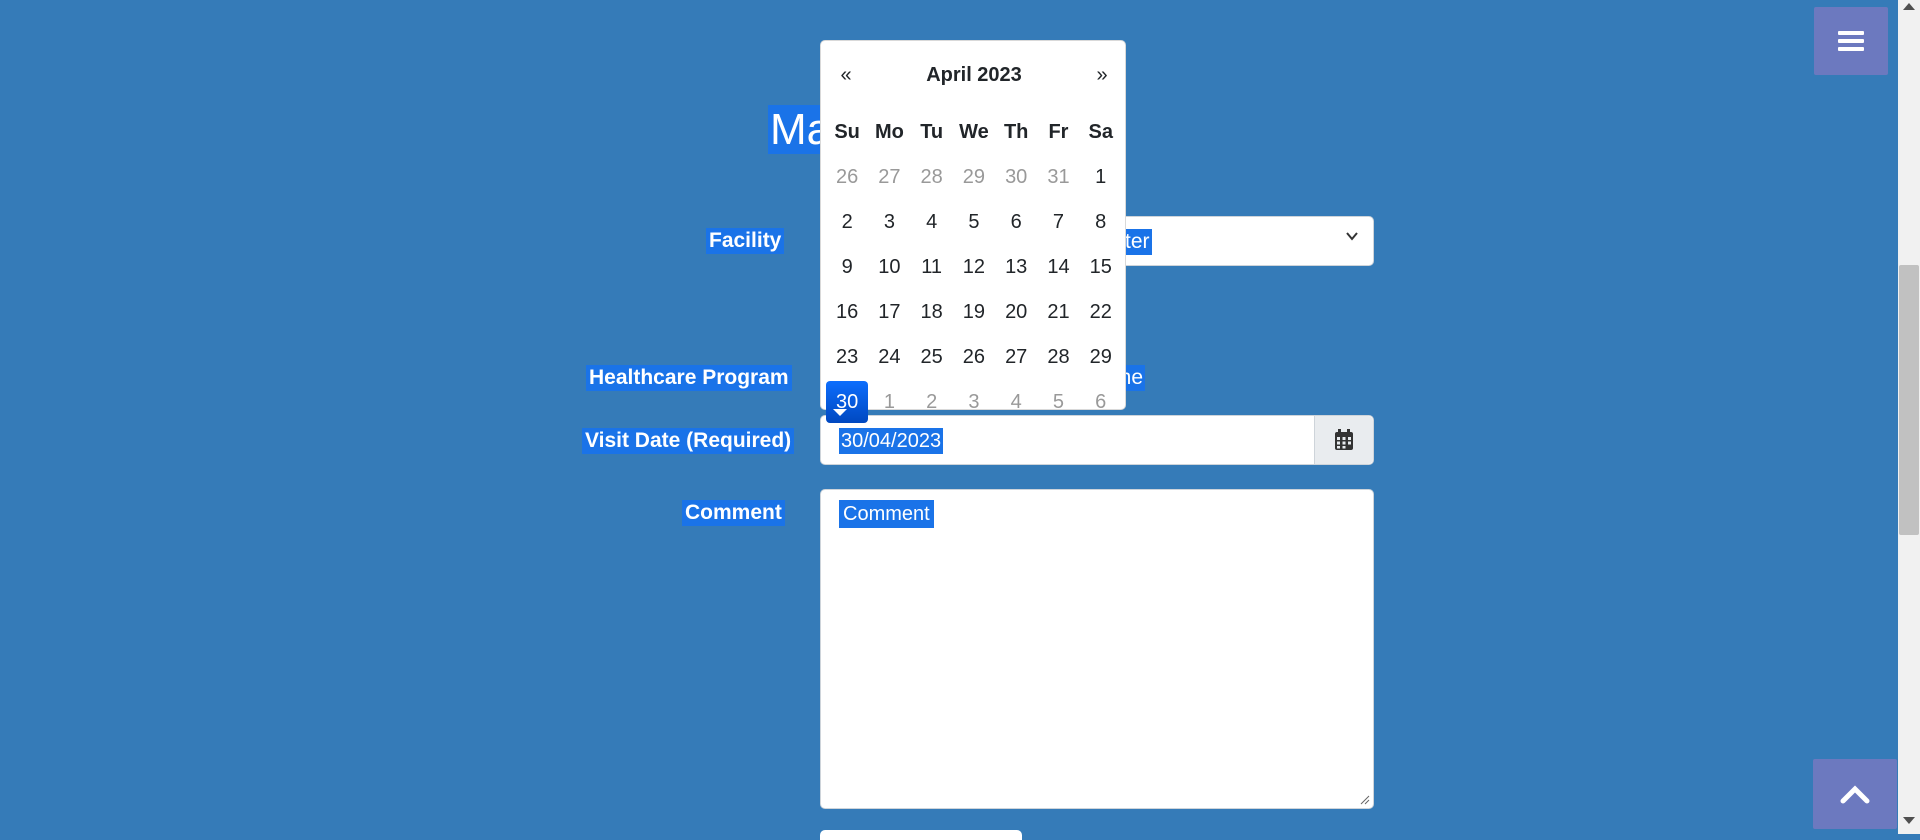 The height and width of the screenshot is (840, 1920). What do you see at coordinates (921, 835) in the screenshot?
I see `submit-area` at bounding box center [921, 835].